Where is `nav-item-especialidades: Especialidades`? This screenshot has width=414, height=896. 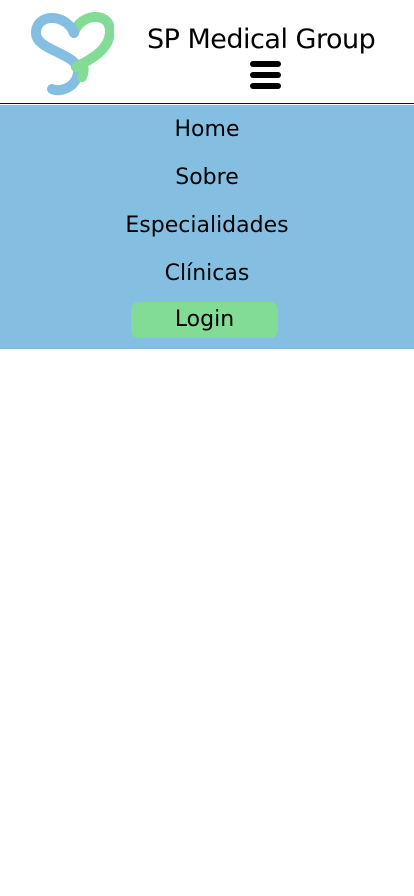 nav-item-especialidades: Especialidades is located at coordinates (207, 225).